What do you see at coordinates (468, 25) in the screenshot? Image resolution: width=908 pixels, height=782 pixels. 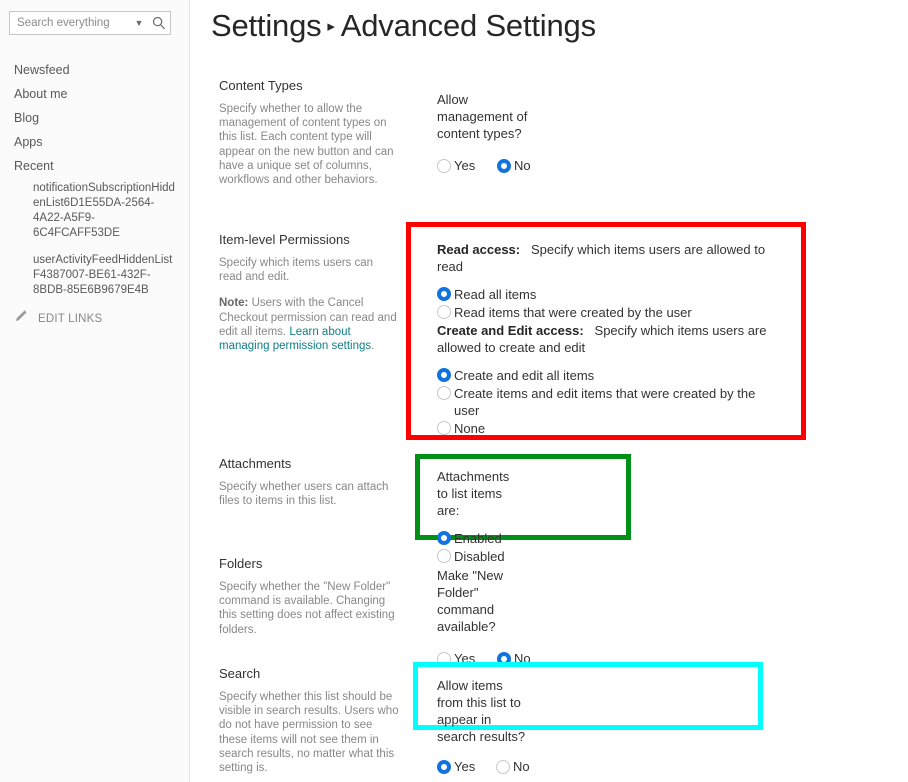 I see `page-title-text: Advanced Settings` at bounding box center [468, 25].